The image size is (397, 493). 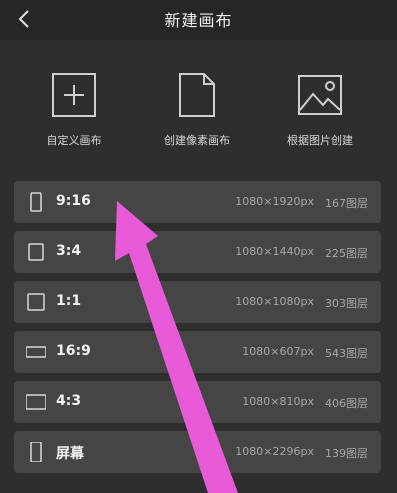 I want to click on preset-ratio: 4:3, so click(x=69, y=401).